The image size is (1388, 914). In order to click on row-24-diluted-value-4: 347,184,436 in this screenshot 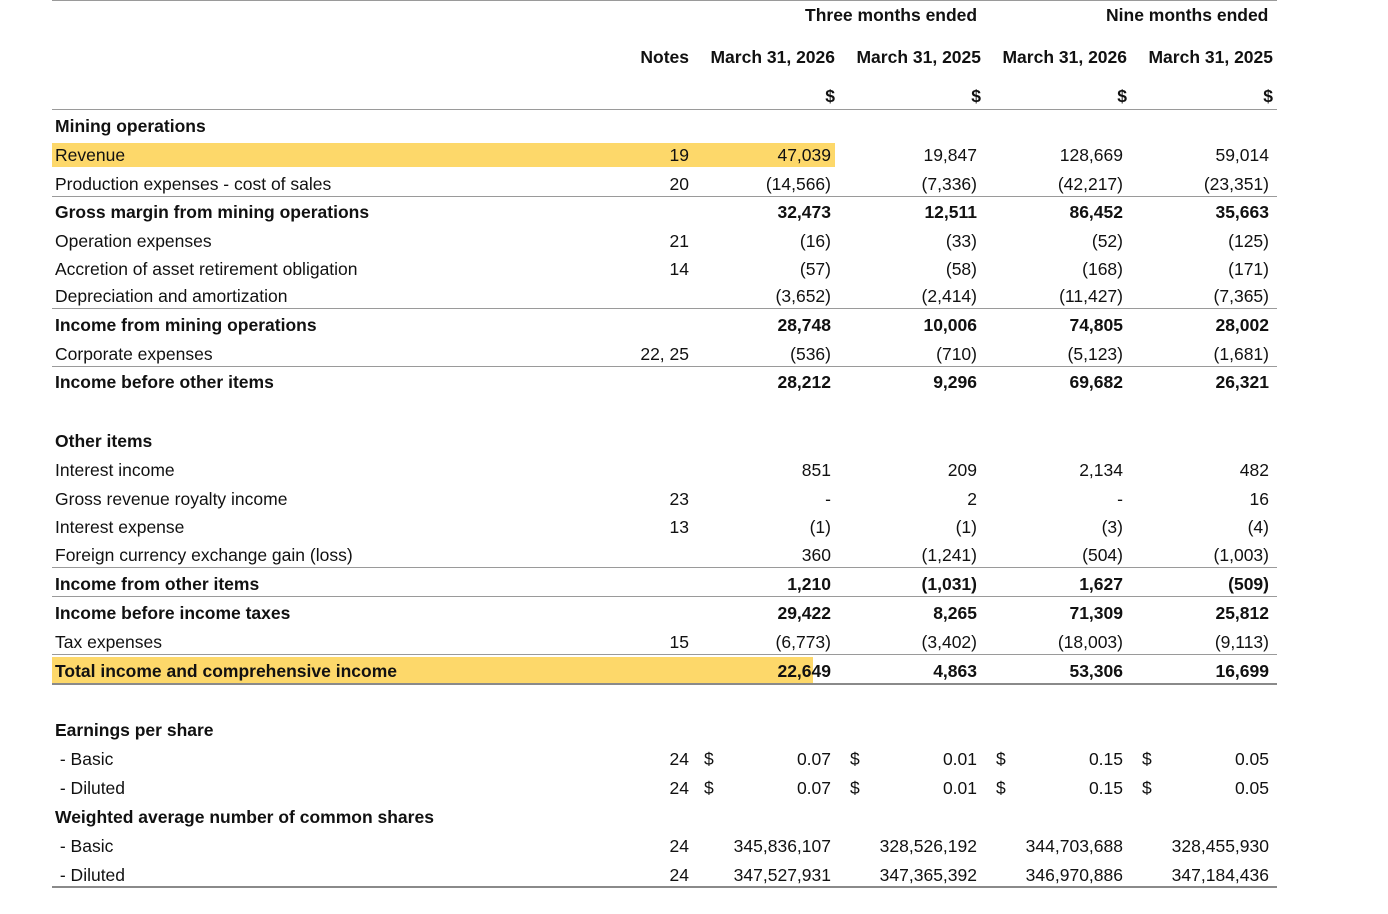, I will do `click(1220, 875)`.